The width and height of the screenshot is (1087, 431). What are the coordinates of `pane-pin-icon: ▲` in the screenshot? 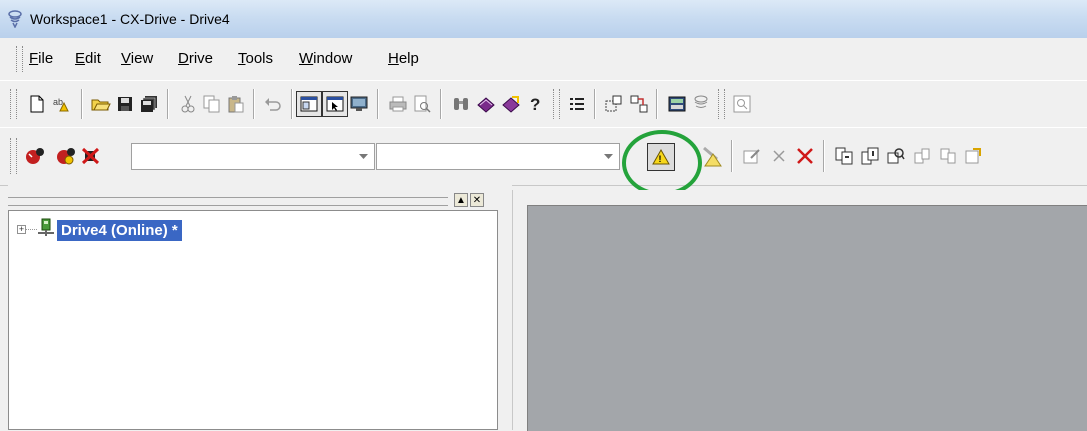 It's located at (461, 200).